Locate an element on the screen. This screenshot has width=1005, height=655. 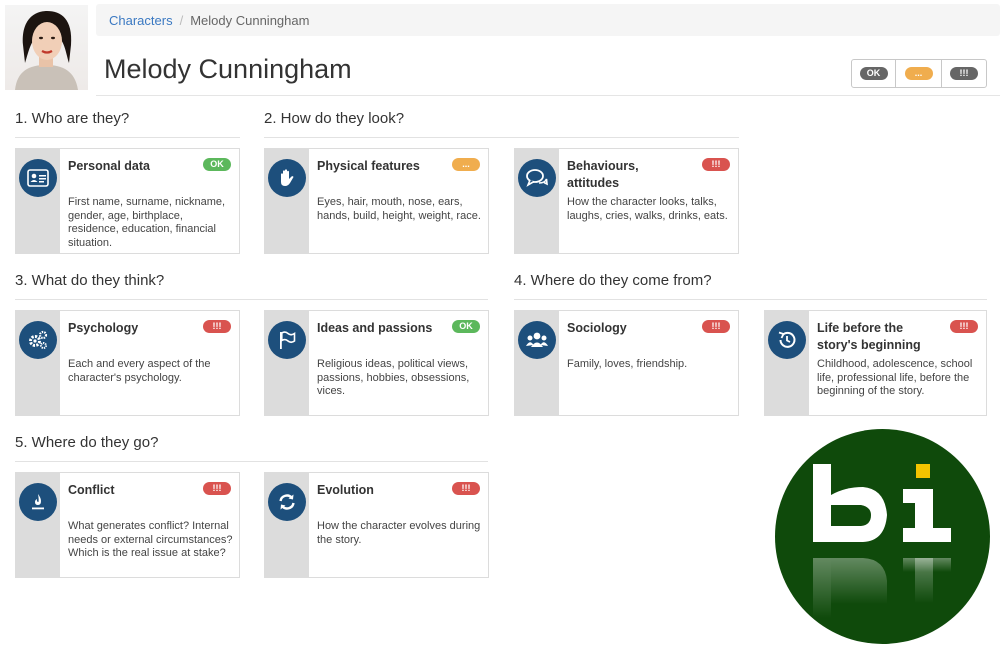
fire-icon is located at coordinates (38, 502).